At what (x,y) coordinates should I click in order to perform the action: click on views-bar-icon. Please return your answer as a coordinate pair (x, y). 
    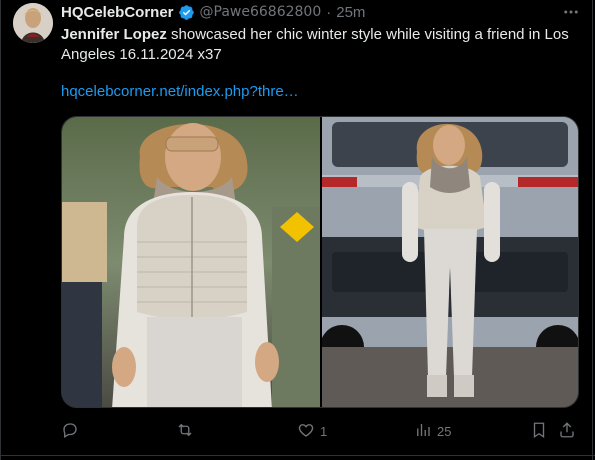
    Looking at the image, I should click on (423, 431).